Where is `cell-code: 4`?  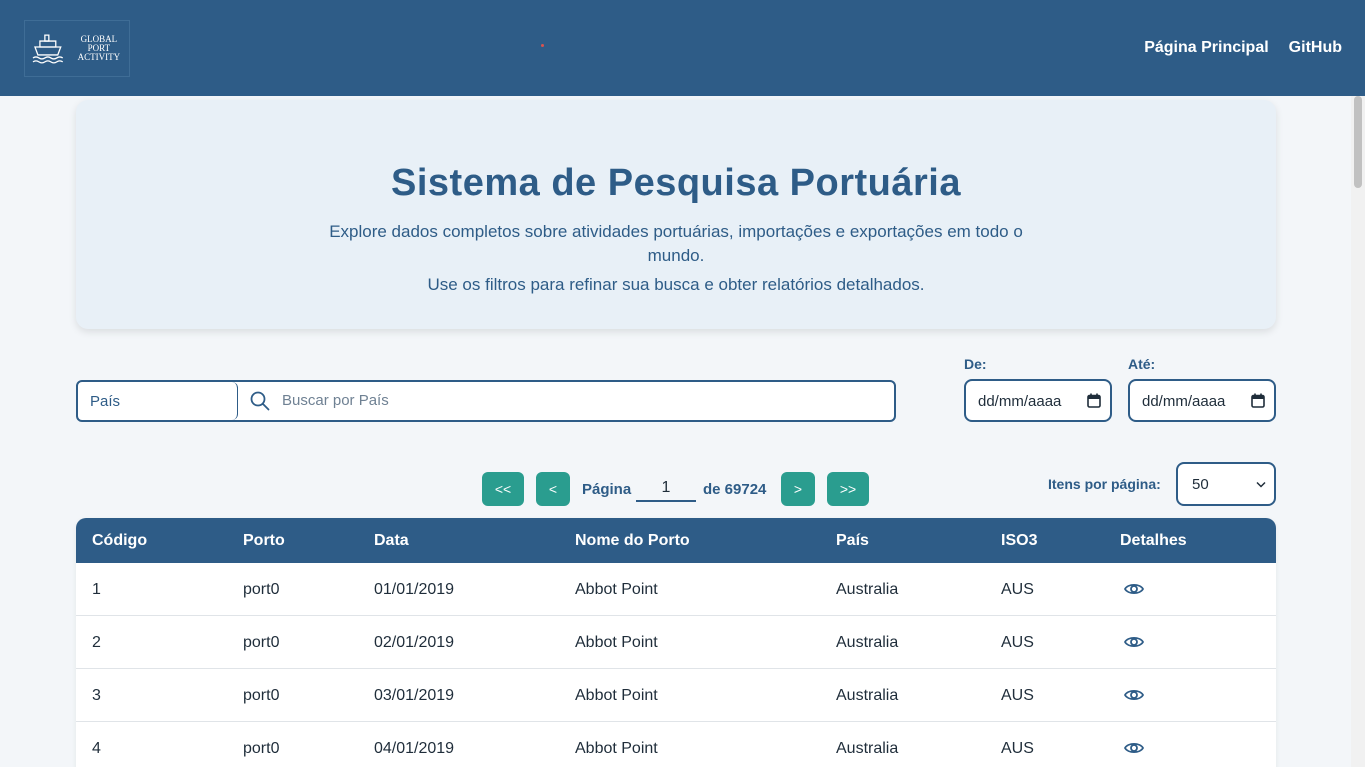
cell-code: 4 is located at coordinates (96, 748).